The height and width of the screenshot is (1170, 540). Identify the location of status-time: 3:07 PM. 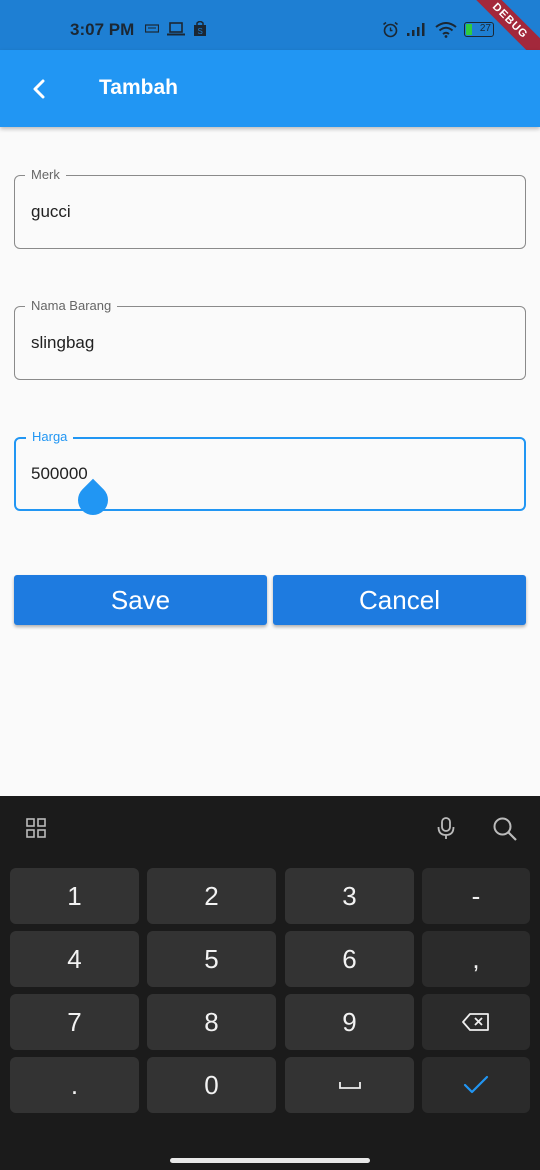
(102, 29).